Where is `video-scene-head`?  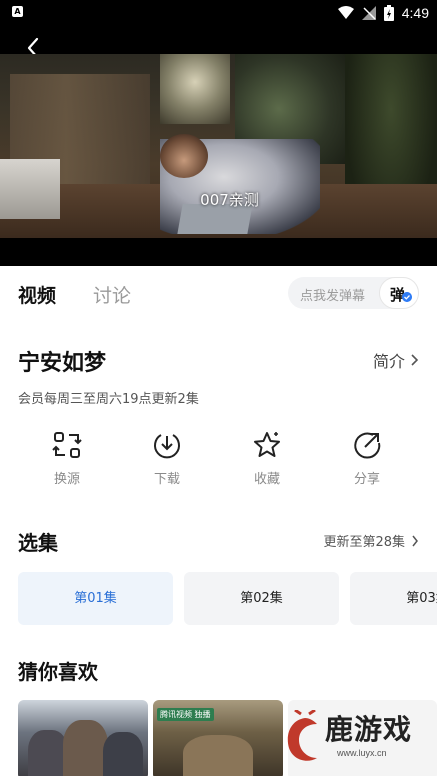 video-scene-head is located at coordinates (184, 156).